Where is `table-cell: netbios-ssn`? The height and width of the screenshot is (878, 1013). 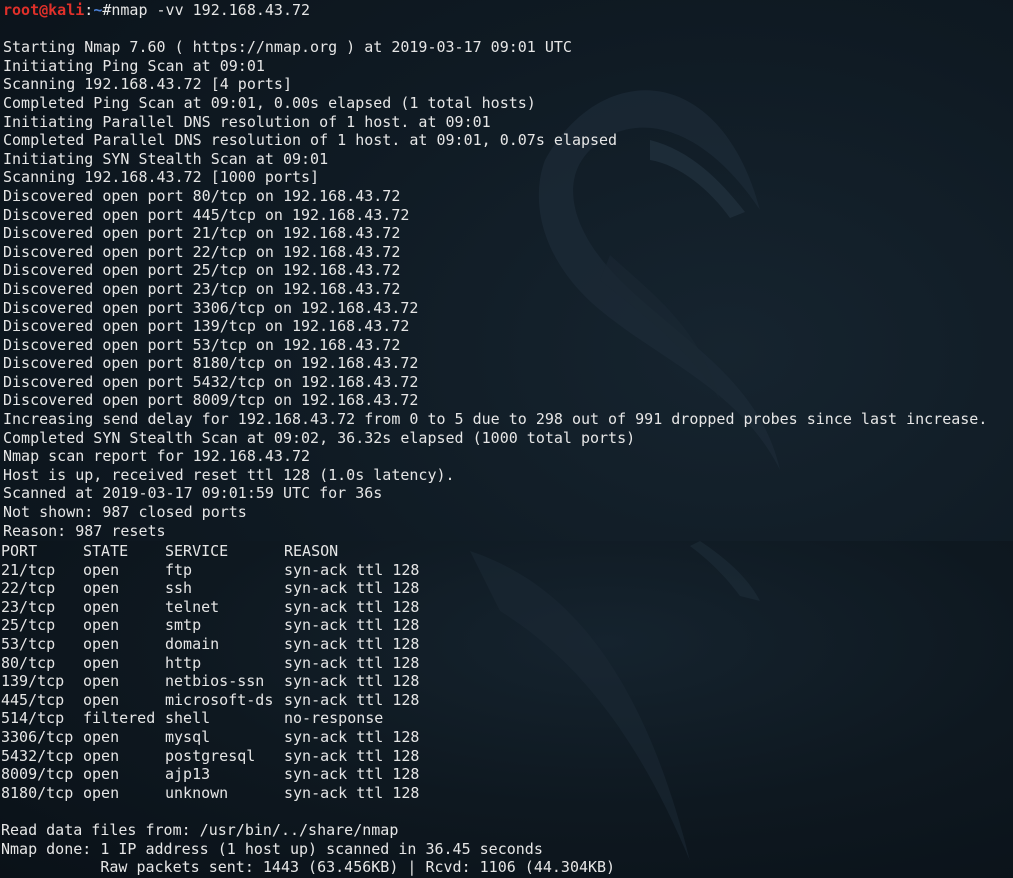 table-cell: netbios-ssn is located at coordinates (215, 681).